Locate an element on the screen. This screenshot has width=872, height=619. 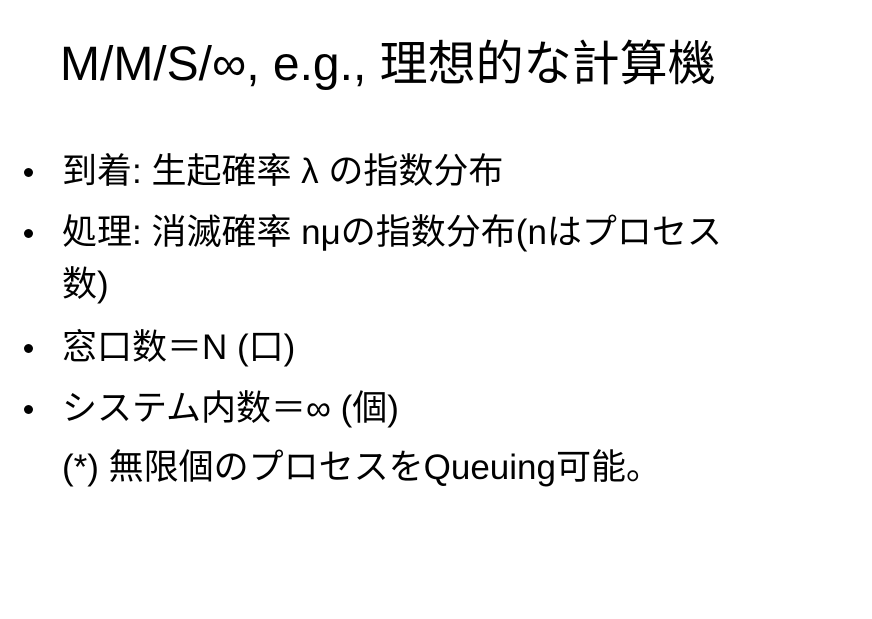
note-text: (*) 無限個のプロセスをQueuing可能。 is located at coordinates (361, 467).